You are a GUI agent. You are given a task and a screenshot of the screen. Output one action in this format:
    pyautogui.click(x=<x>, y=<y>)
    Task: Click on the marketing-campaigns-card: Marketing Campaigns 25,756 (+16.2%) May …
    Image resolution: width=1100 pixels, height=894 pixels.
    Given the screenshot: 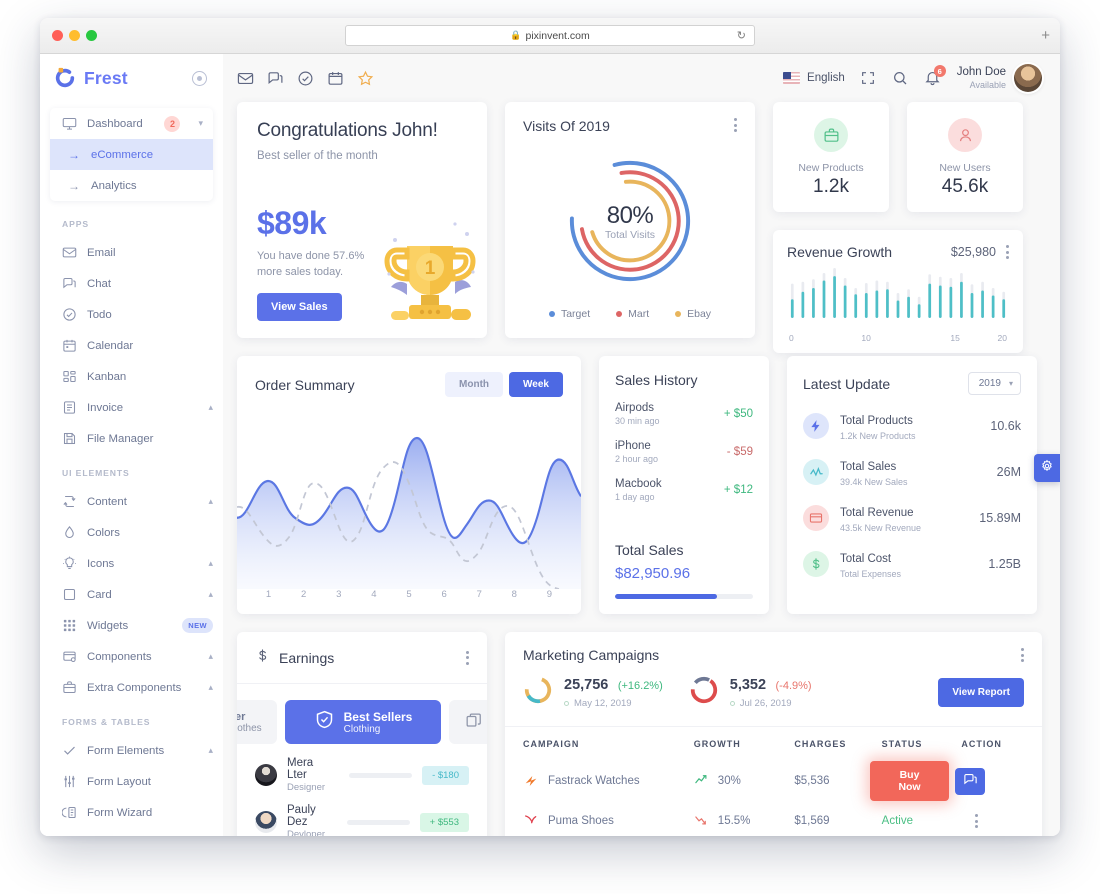 What is the action you would take?
    pyautogui.click(x=773, y=734)
    